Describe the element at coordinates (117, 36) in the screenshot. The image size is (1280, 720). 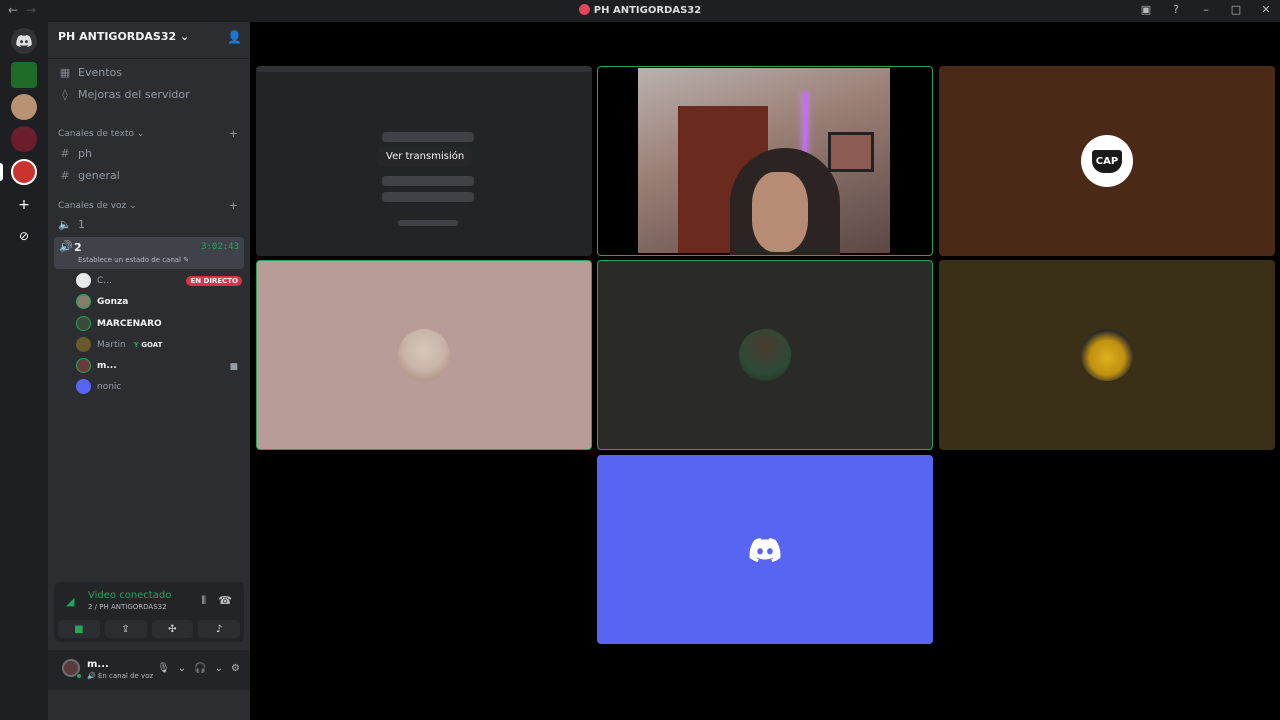
I see `server-name: PH ANTIGORDAS32` at that location.